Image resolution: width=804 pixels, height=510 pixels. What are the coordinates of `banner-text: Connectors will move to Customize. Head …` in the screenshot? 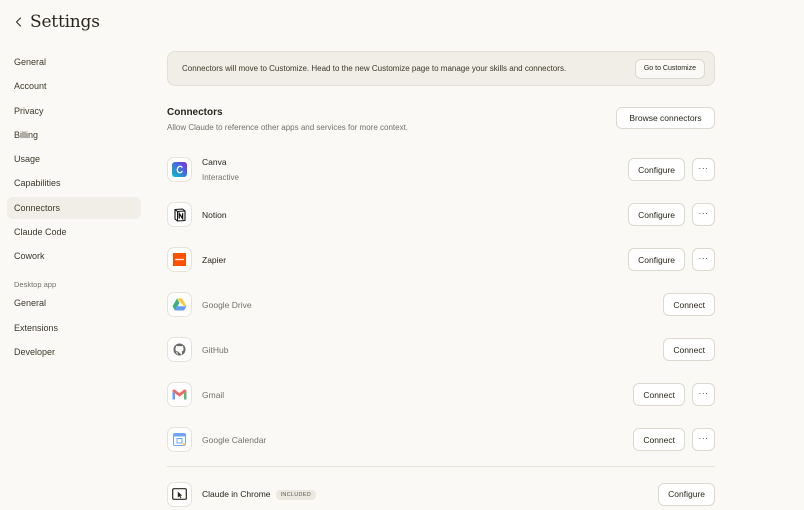 It's located at (374, 68).